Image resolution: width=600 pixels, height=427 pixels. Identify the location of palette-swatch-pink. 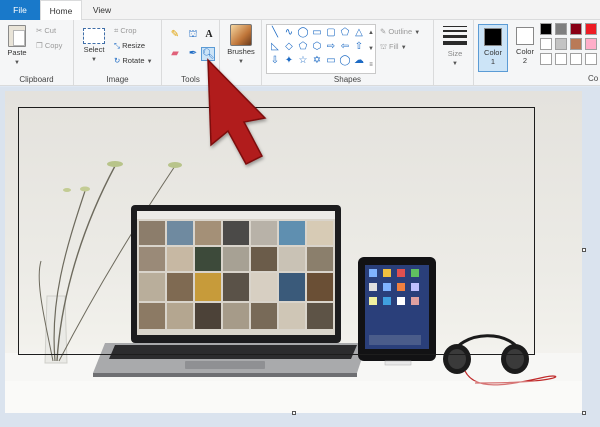
(591, 44).